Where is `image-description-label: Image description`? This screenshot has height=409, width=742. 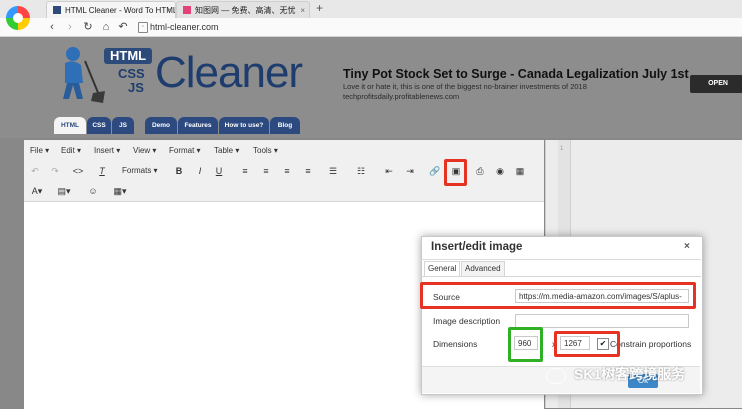 image-description-label: Image description is located at coordinates (467, 321).